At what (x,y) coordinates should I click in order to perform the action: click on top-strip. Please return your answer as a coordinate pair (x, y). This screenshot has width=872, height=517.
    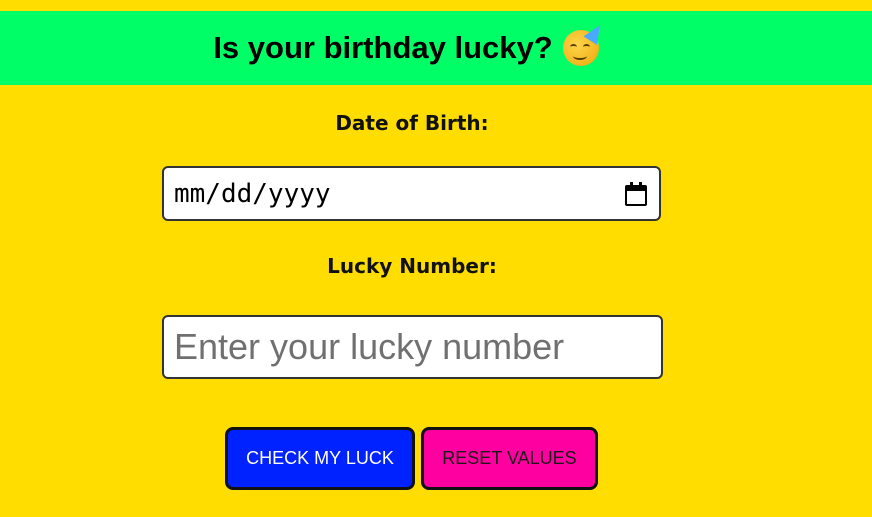
    Looking at the image, I should click on (436, 5).